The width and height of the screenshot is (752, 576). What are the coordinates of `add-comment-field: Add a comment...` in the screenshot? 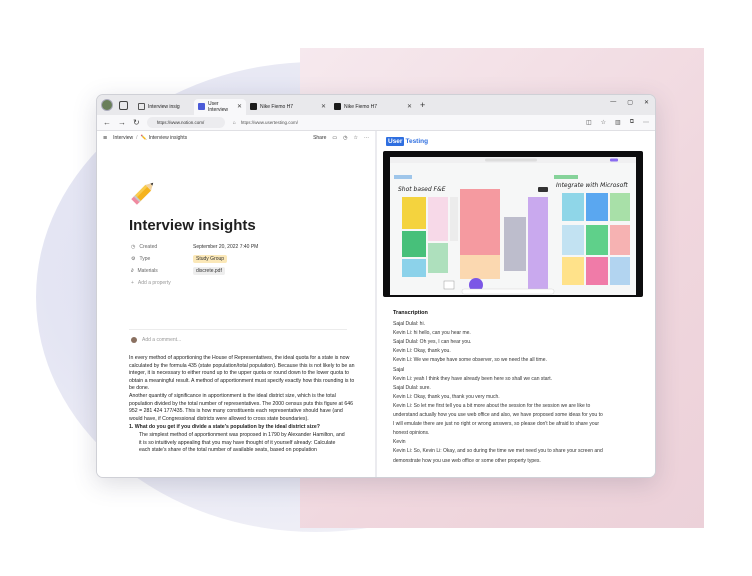 It's located at (156, 340).